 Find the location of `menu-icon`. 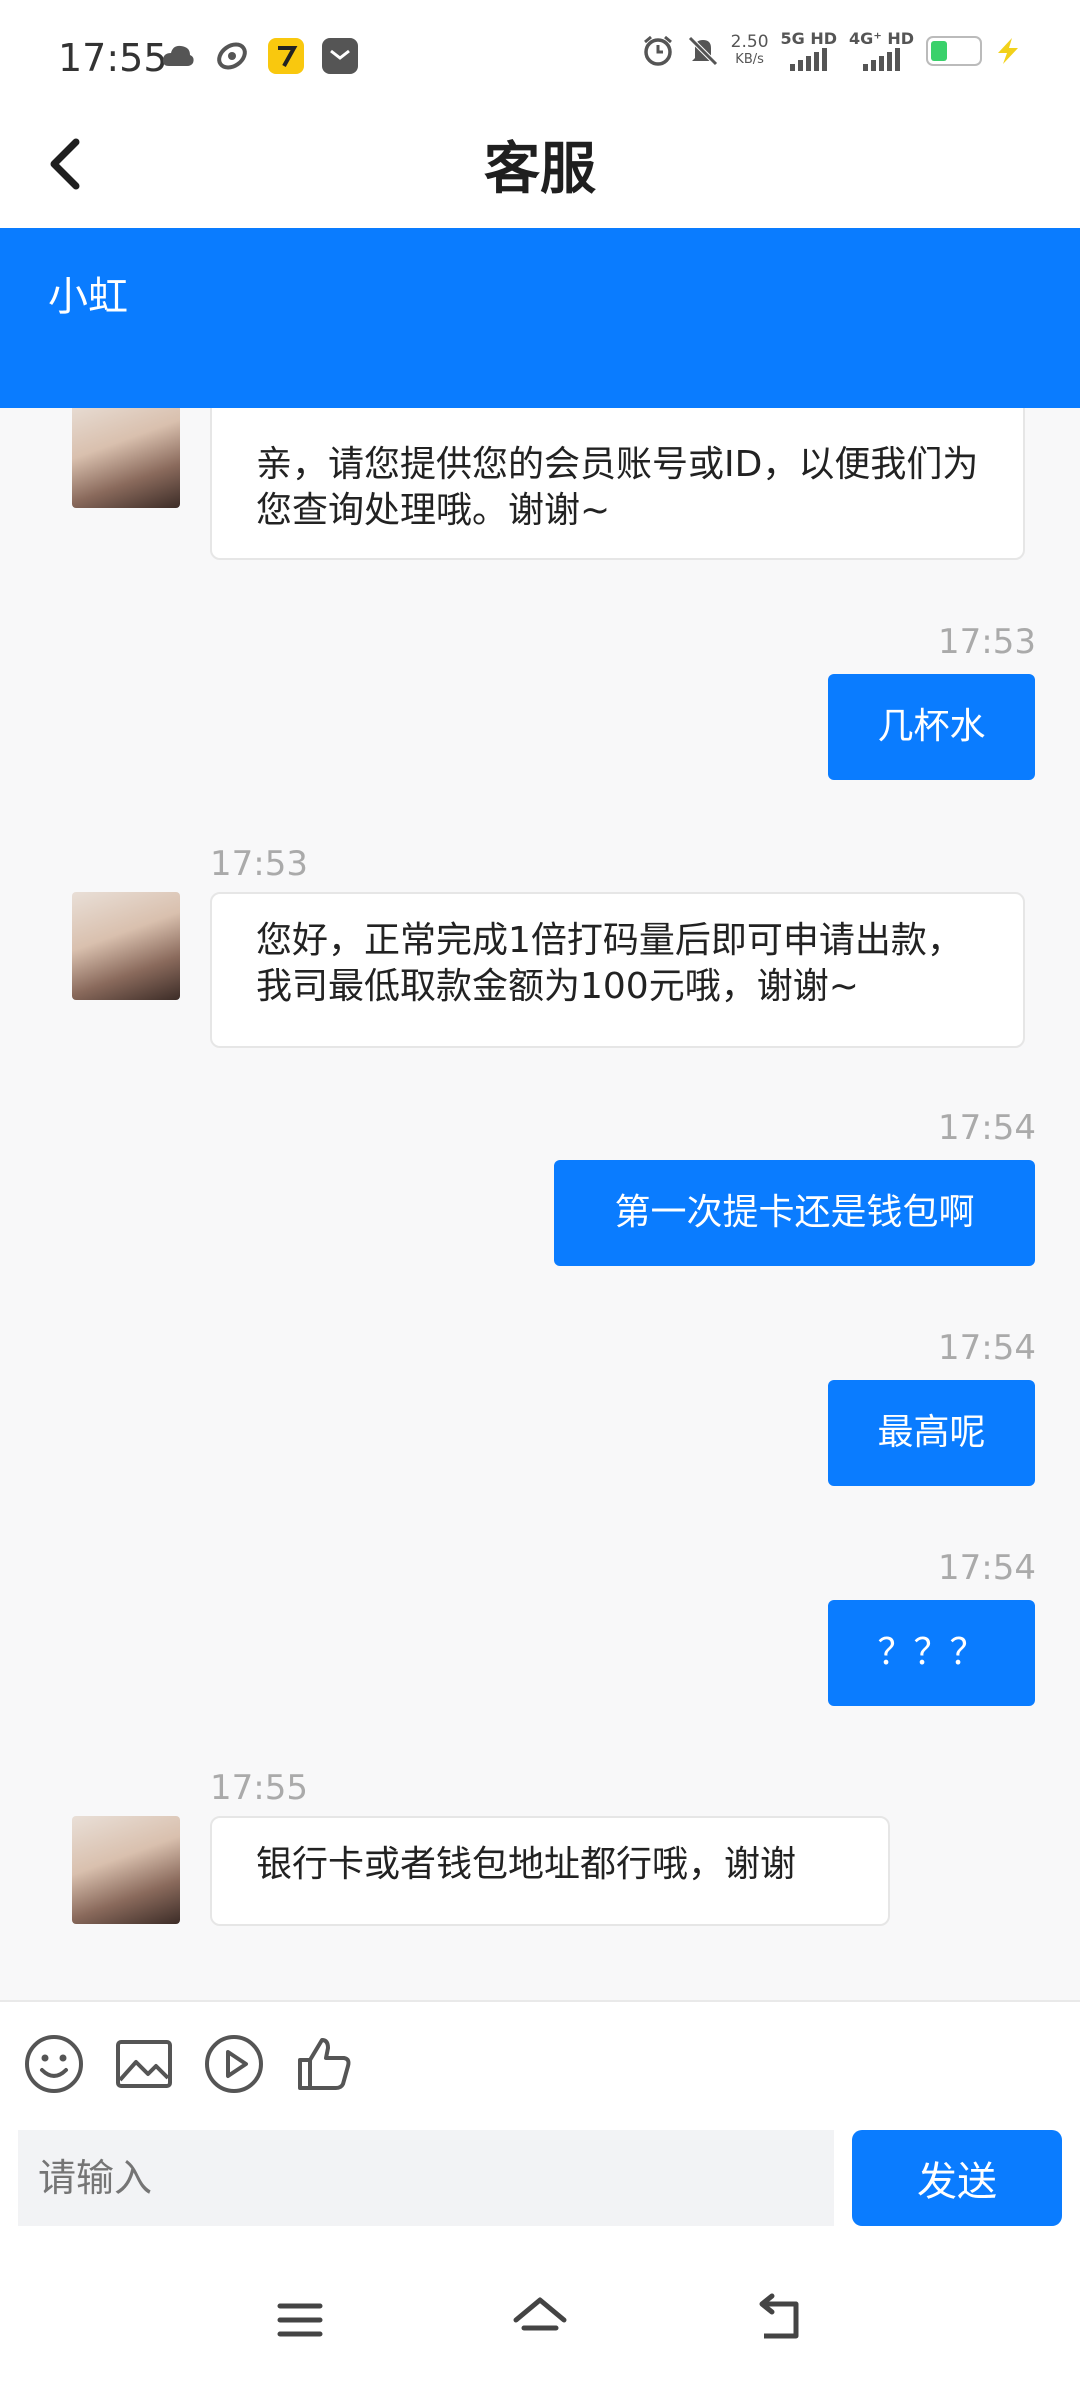

menu-icon is located at coordinates (300, 2320).